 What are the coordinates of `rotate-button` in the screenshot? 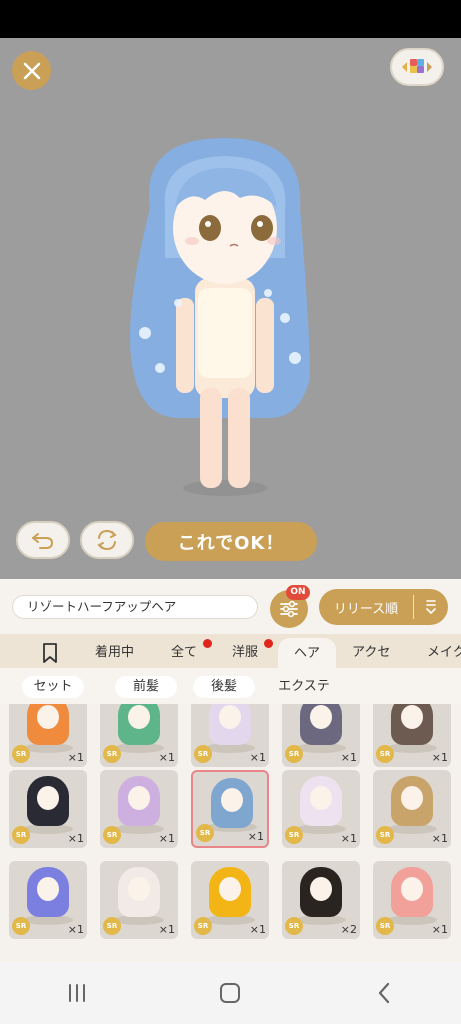 It's located at (107, 540).